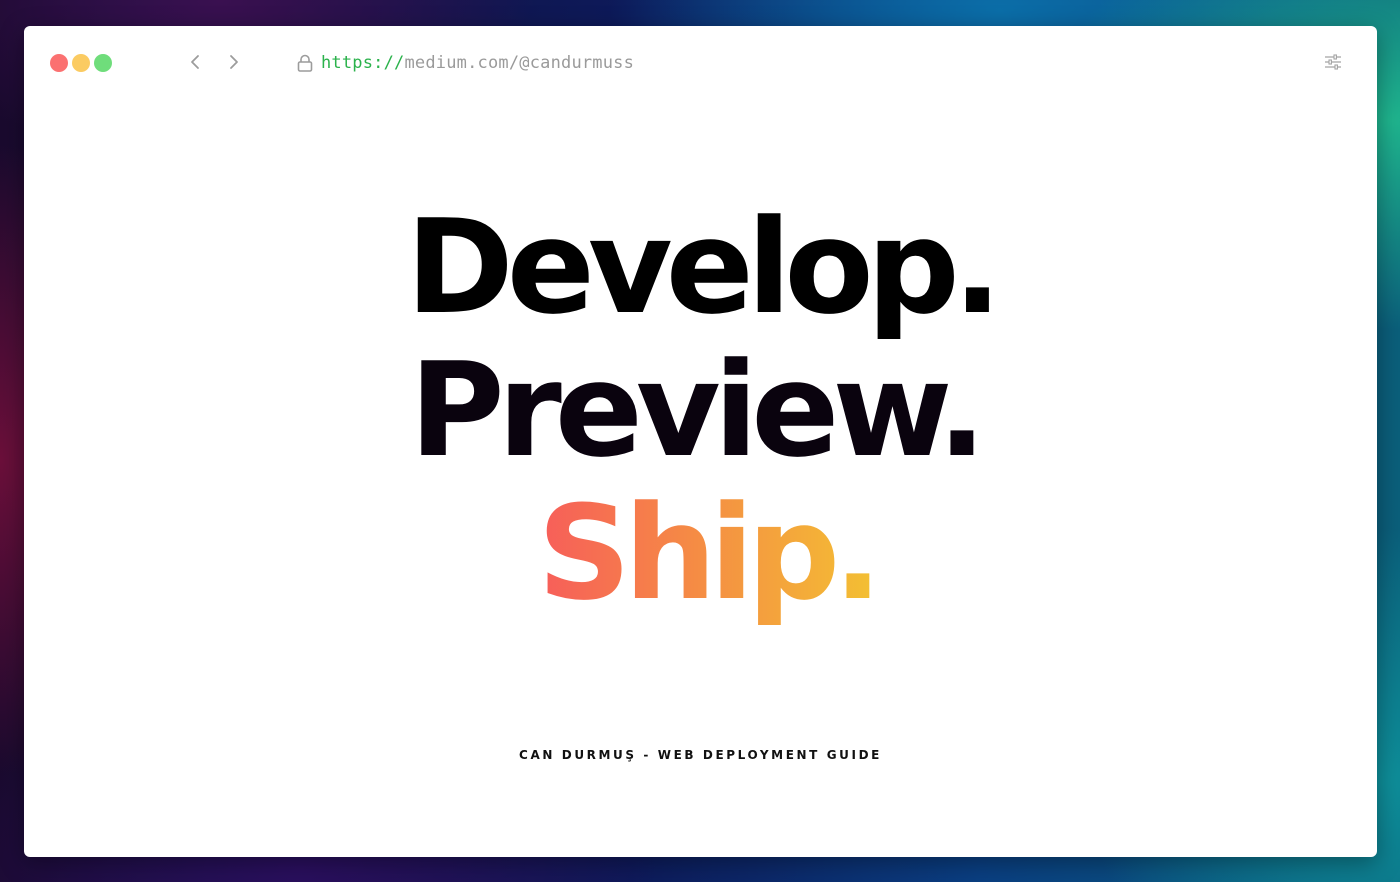 The image size is (1400, 882). I want to click on headline-develop: Develop., so click(703, 267).